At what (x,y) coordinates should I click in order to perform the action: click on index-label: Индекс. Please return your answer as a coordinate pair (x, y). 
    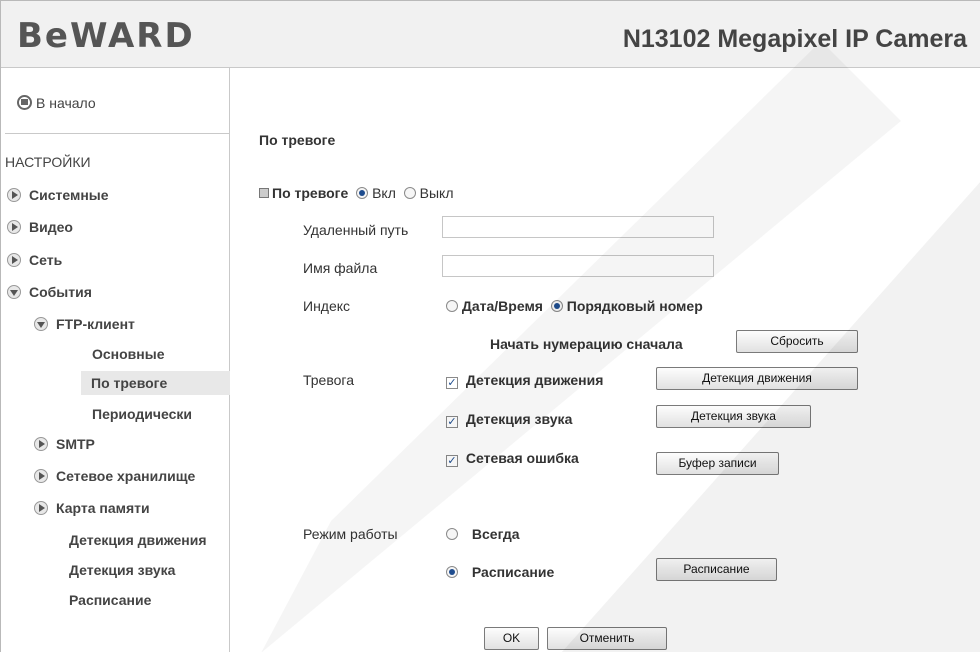
    Looking at the image, I should click on (327, 306).